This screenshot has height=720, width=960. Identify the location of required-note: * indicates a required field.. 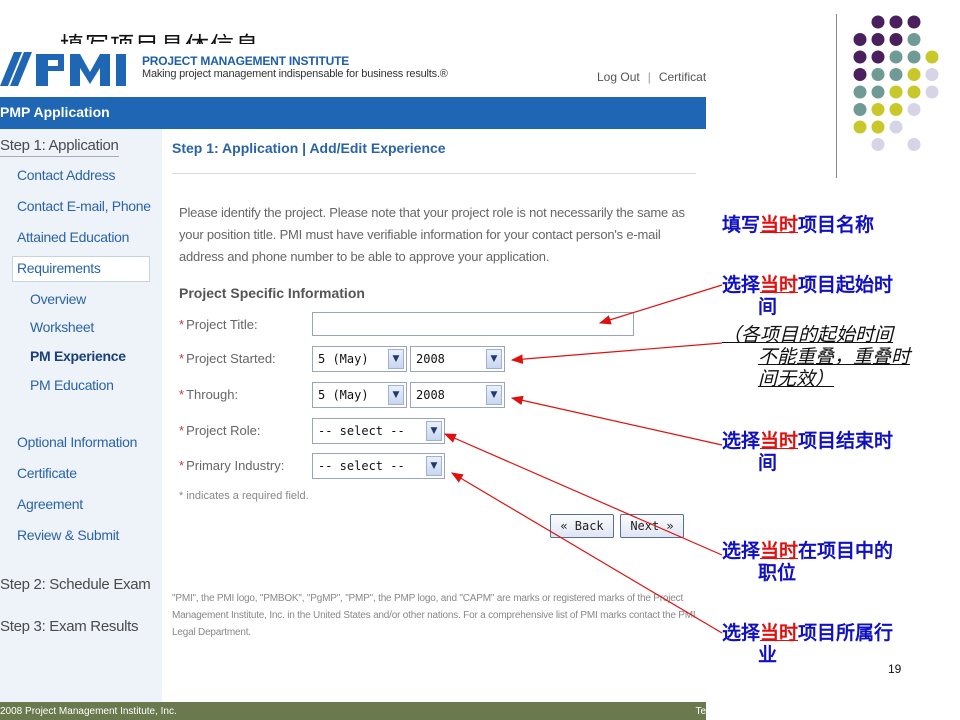
(244, 496).